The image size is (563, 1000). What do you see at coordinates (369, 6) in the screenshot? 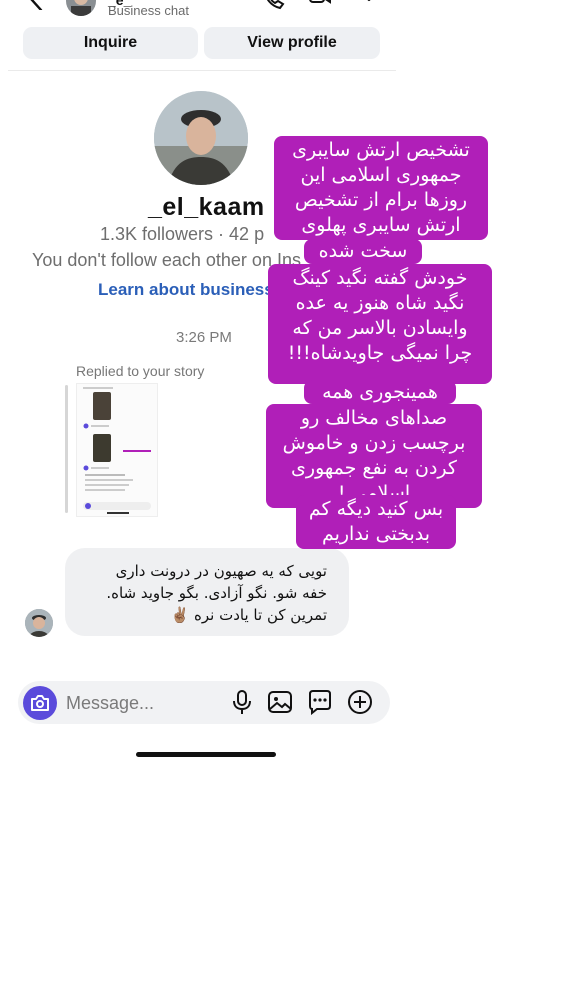
I see `tag-icon` at bounding box center [369, 6].